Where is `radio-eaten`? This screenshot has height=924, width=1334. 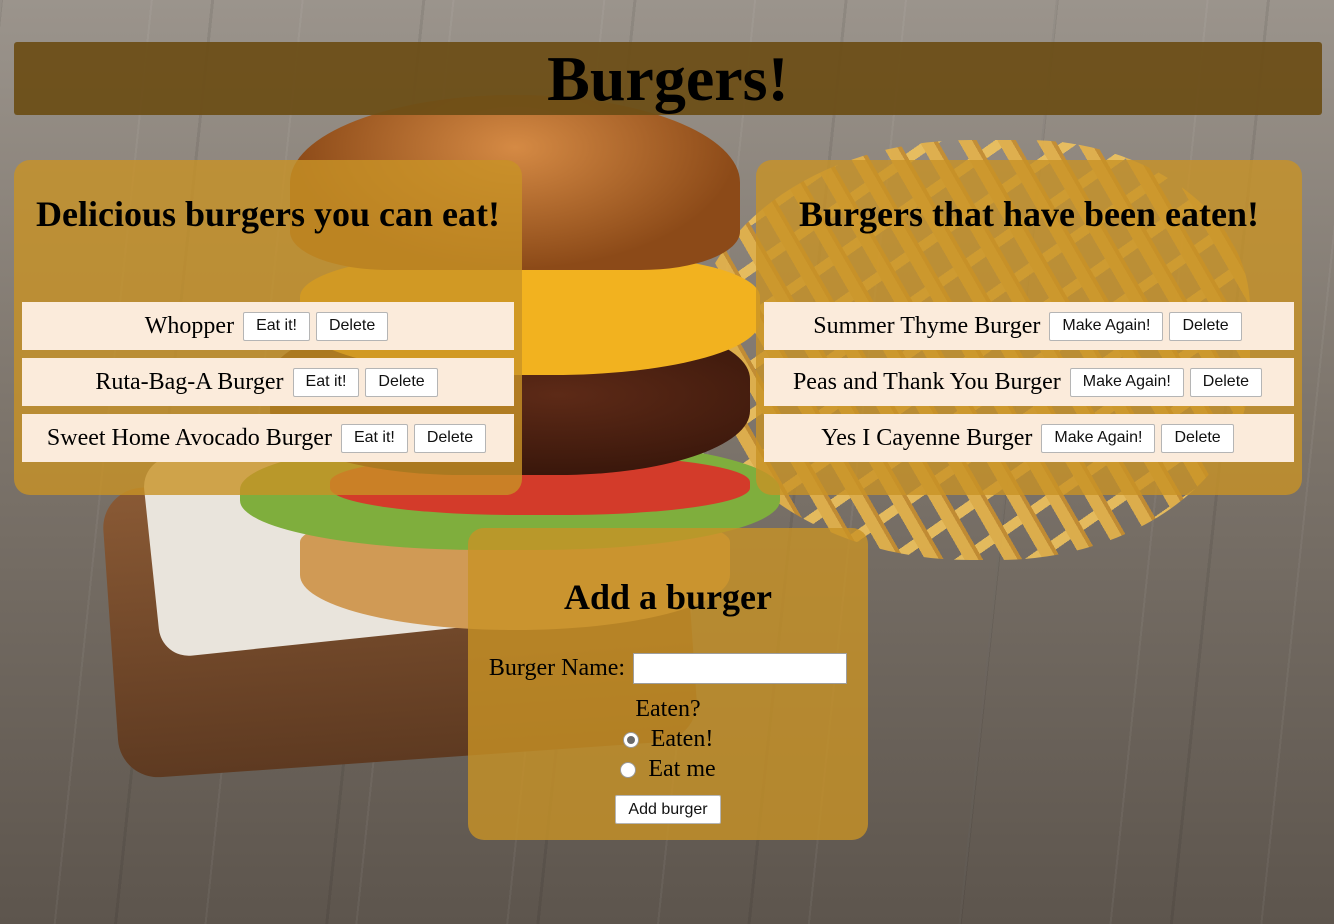 radio-eaten is located at coordinates (630, 739).